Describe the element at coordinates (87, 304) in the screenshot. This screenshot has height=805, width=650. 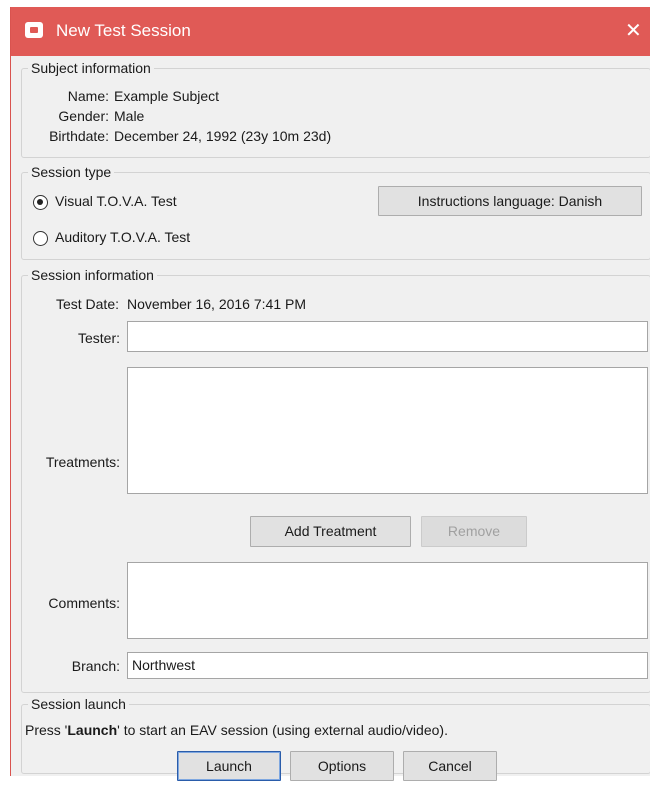
I see `test-date-label: Test Date:` at that location.